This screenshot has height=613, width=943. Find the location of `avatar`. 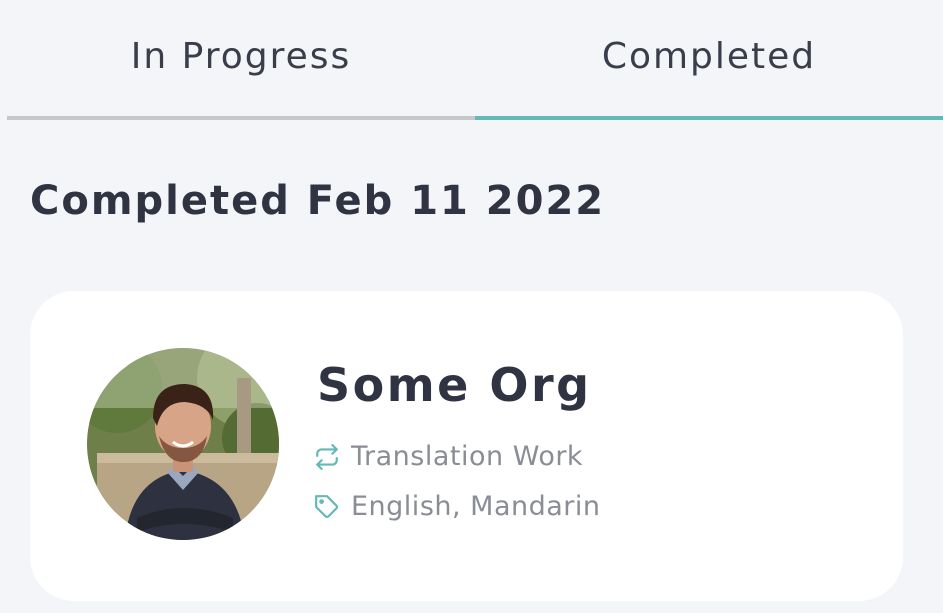

avatar is located at coordinates (183, 444).